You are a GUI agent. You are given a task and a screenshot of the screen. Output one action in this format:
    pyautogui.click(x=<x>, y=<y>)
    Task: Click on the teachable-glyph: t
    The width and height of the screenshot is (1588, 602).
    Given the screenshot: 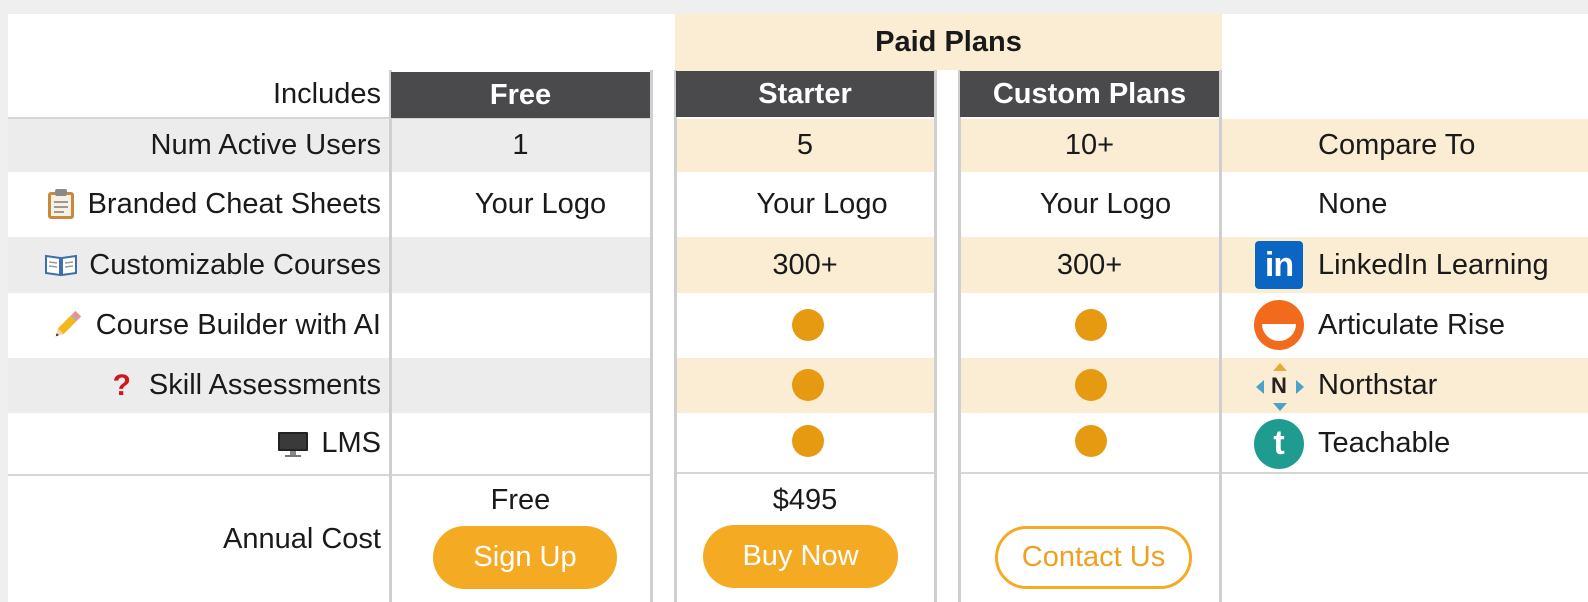 What is the action you would take?
    pyautogui.click(x=1279, y=443)
    